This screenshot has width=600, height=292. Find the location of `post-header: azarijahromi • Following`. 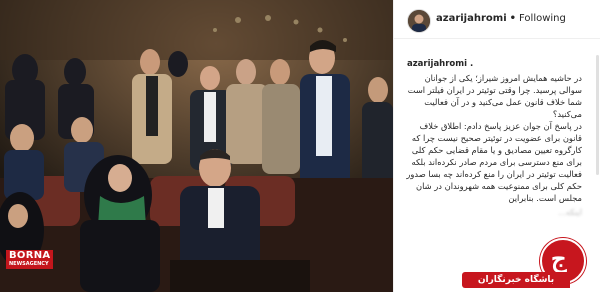

post-header: azarijahromi • Following is located at coordinates (497, 19).